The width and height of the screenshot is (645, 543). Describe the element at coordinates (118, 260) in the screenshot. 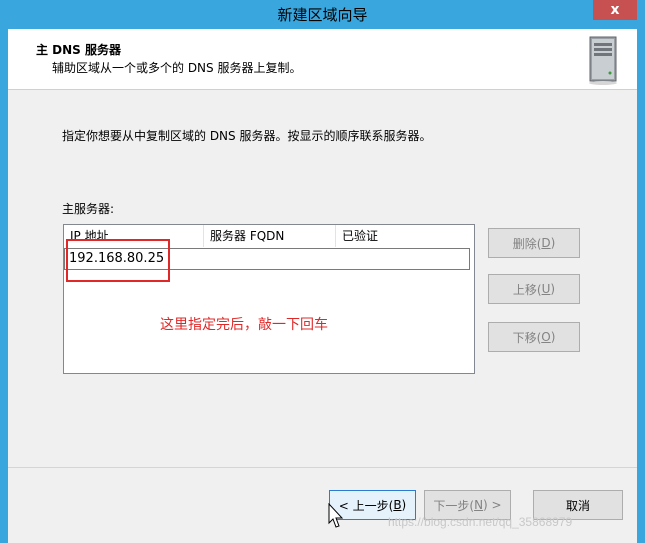

I see `annotation-highlight-box` at that location.